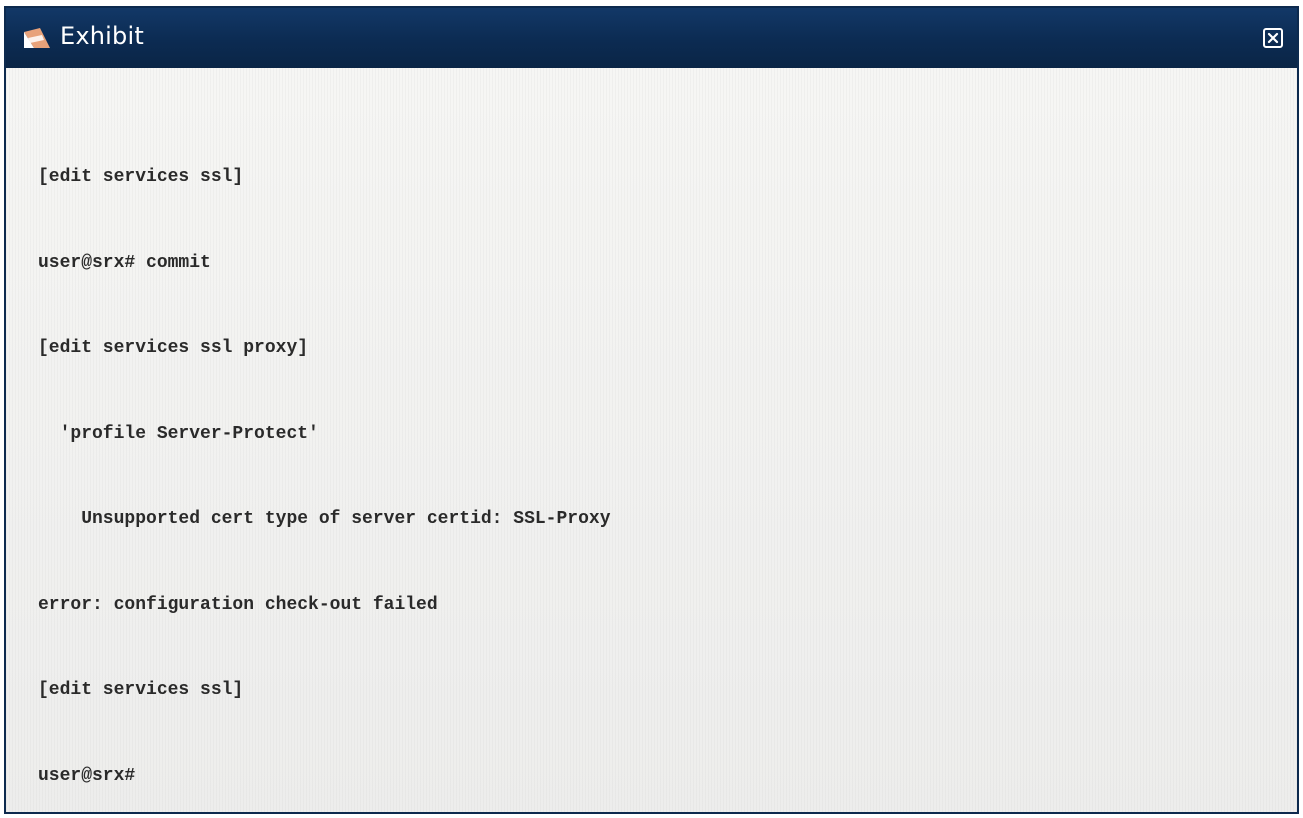  I want to click on console-line: error: configuration check-out failed, so click(238, 604).